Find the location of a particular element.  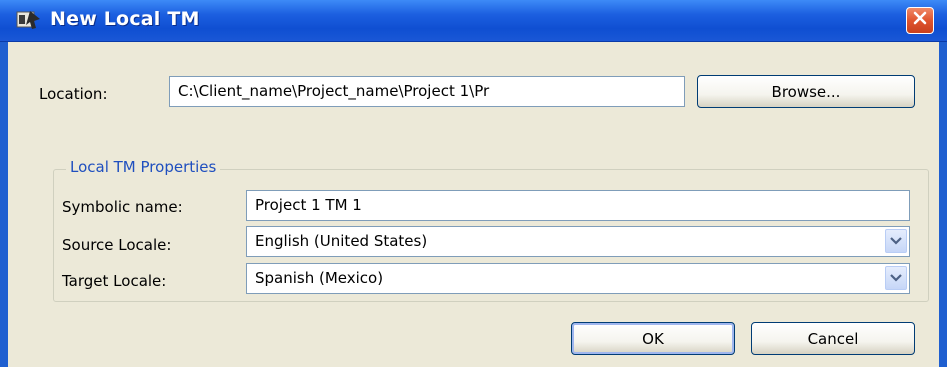

location-label: Location: is located at coordinates (73, 94).